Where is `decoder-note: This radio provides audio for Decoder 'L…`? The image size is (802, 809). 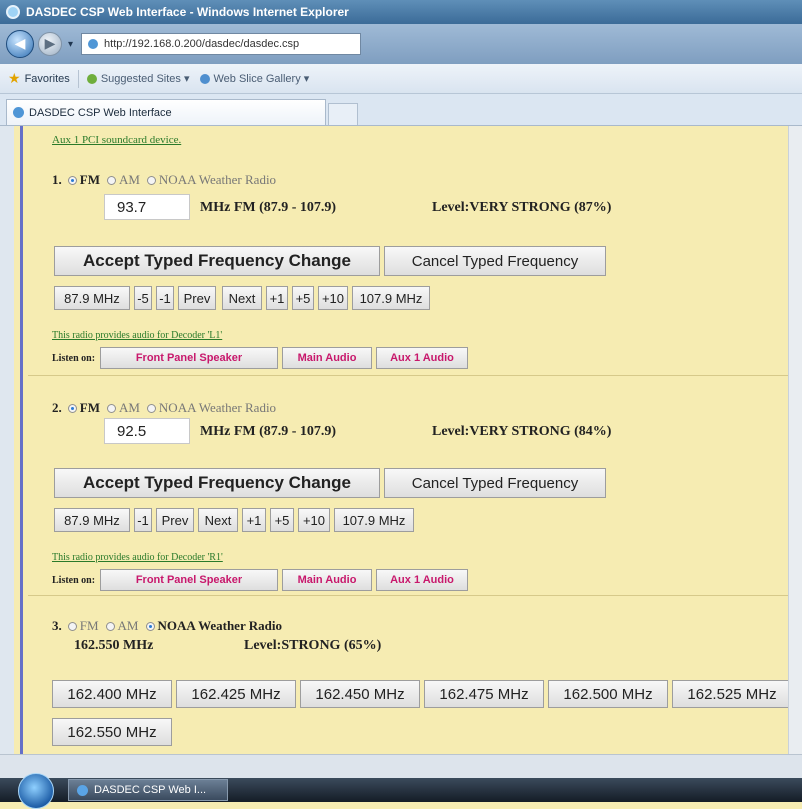 decoder-note: This radio provides audio for Decoder 'L… is located at coordinates (137, 335).